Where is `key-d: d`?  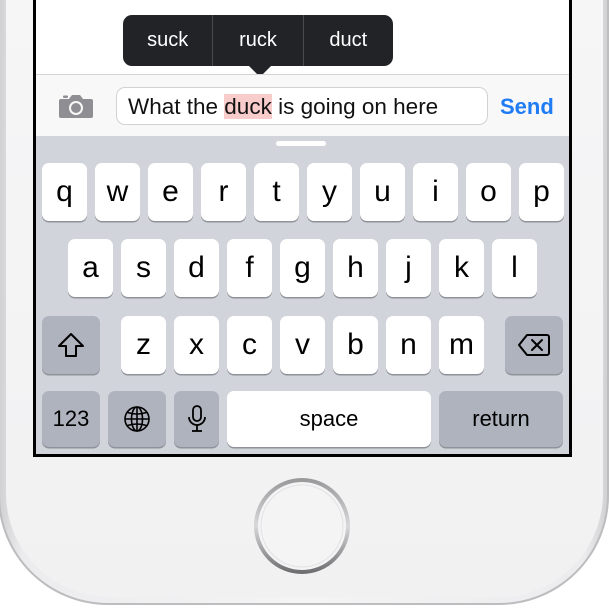
key-d: d is located at coordinates (196, 268).